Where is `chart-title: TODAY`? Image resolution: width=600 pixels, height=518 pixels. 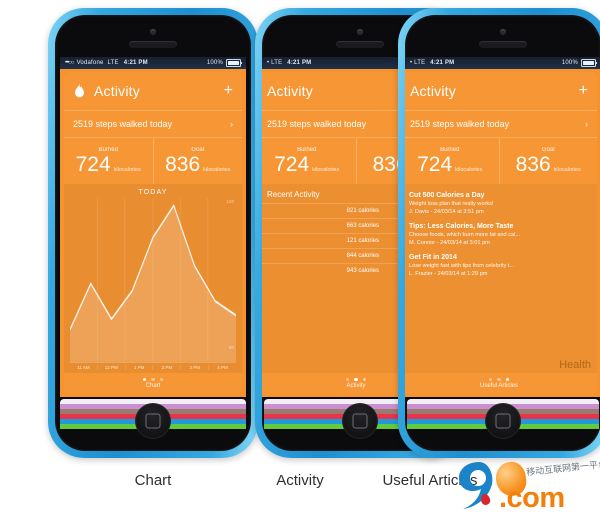
chart-title: TODAY is located at coordinates (153, 192).